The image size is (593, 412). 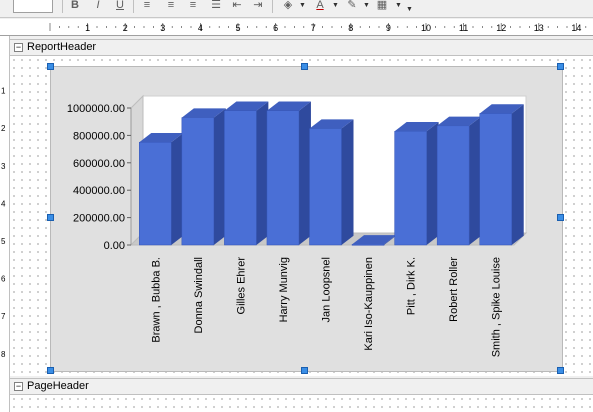 I want to click on ruler-label: 11, so click(x=463, y=28).